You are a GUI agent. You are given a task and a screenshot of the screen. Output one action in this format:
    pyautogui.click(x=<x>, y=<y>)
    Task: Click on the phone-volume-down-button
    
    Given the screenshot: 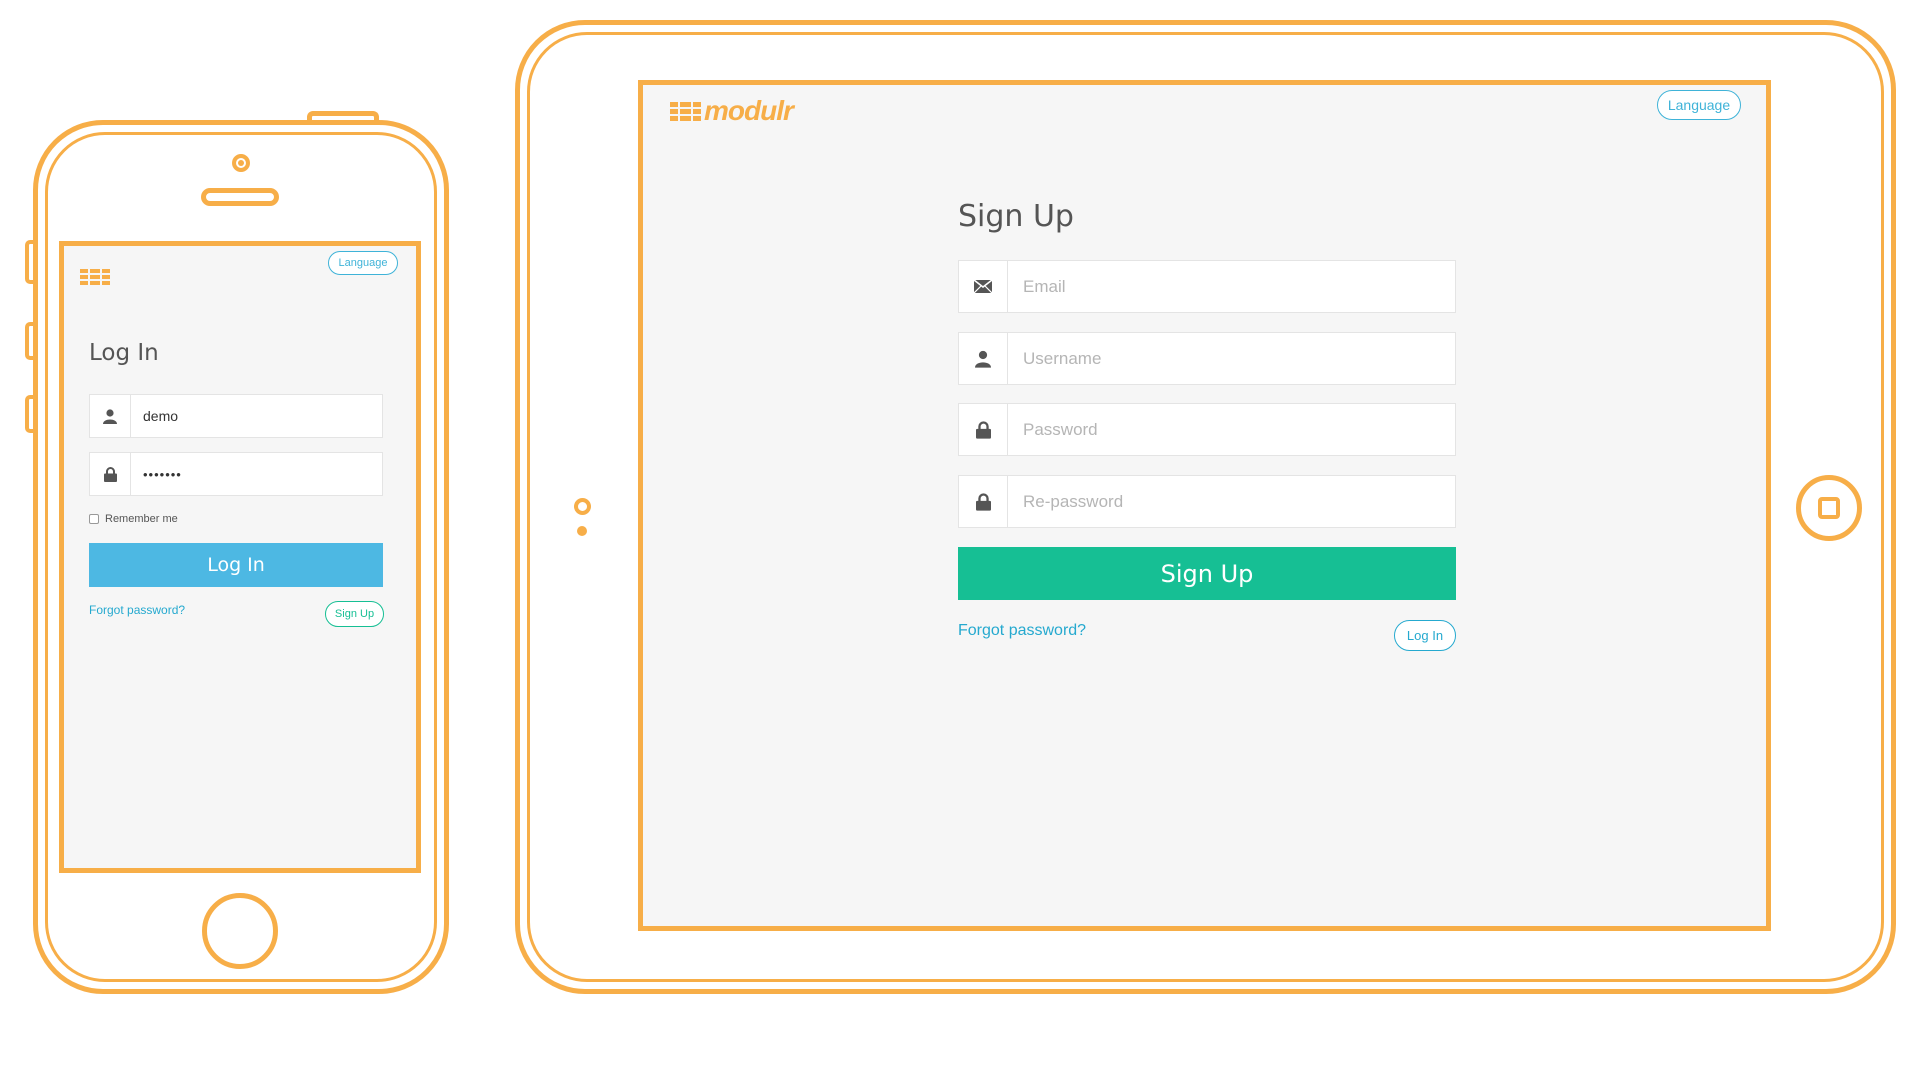 What is the action you would take?
    pyautogui.click(x=30, y=414)
    